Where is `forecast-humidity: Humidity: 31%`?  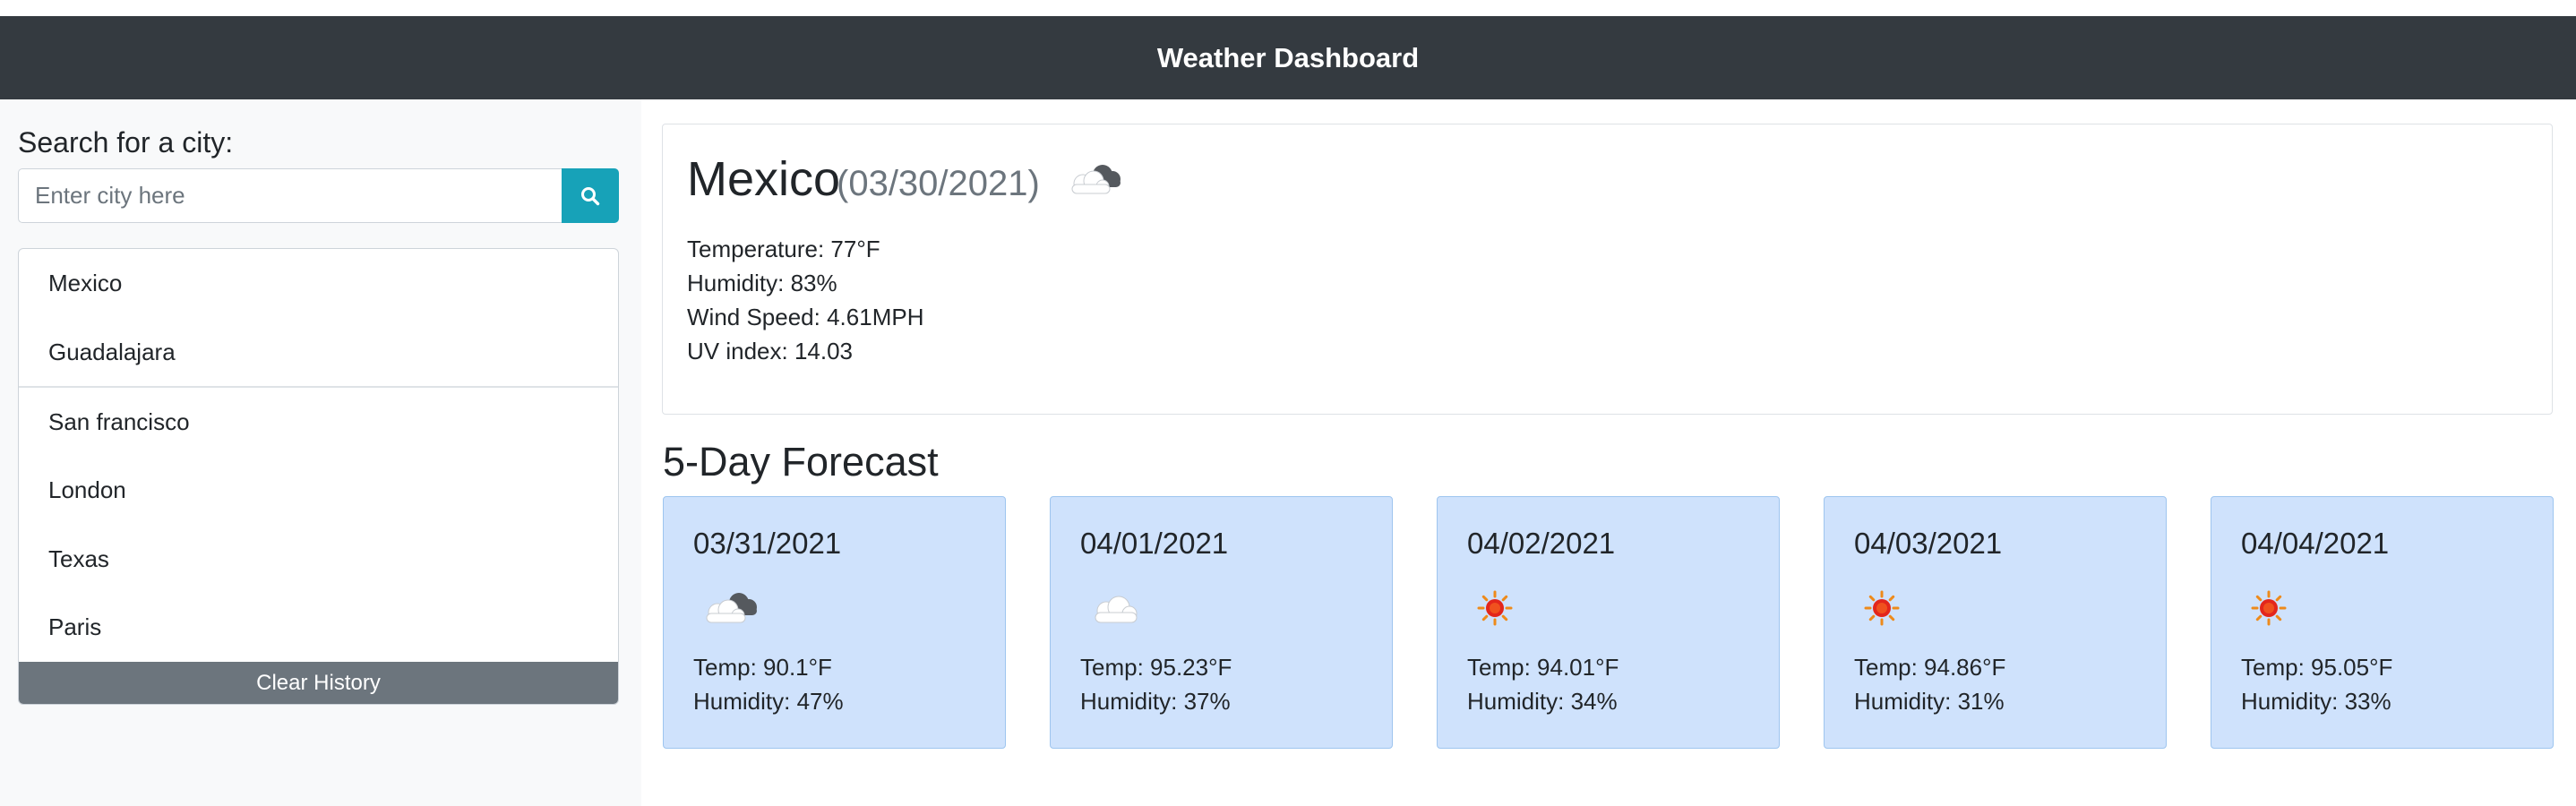
forecast-humidity: Humidity: 31% is located at coordinates (1929, 702).